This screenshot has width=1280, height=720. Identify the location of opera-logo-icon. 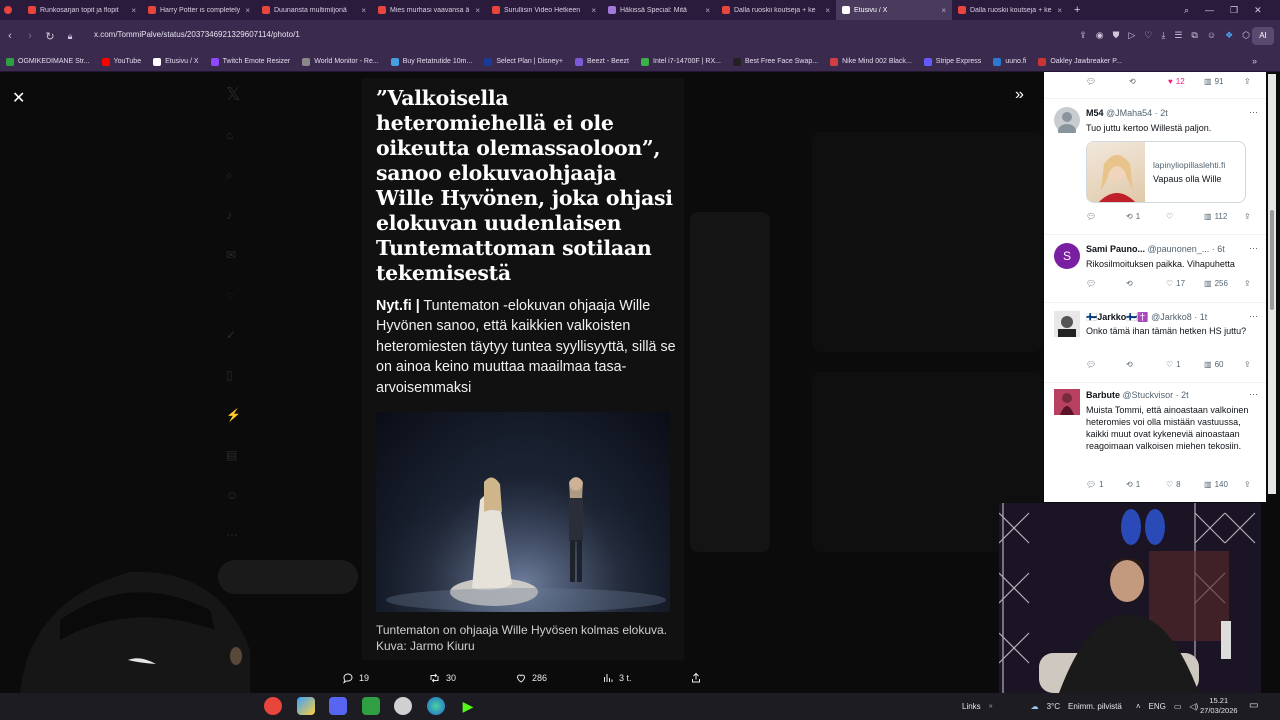
(11, 10).